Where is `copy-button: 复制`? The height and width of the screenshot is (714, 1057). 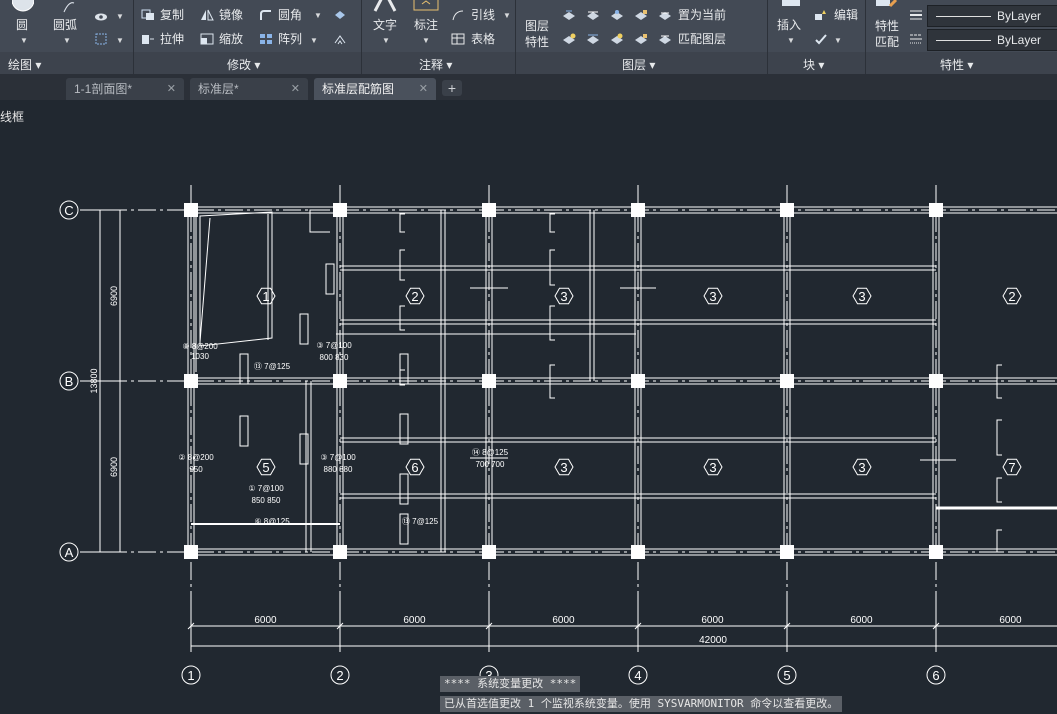 copy-button: 复制 is located at coordinates (172, 15).